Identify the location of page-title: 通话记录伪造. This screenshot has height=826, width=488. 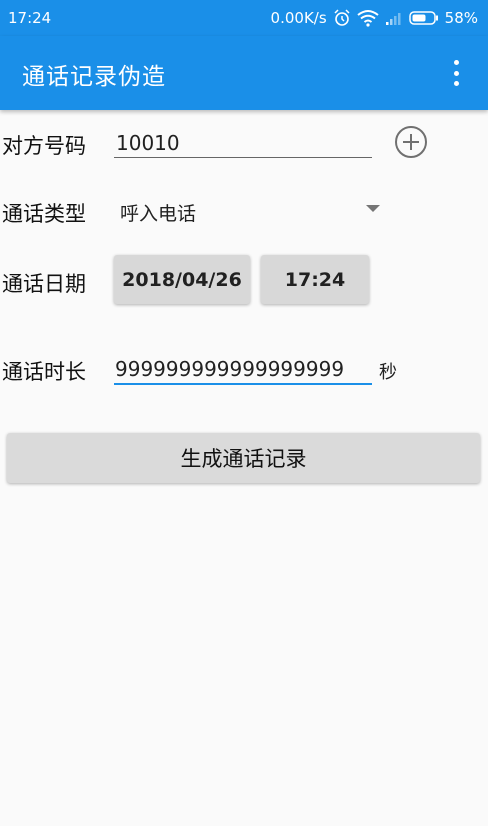
(94, 77).